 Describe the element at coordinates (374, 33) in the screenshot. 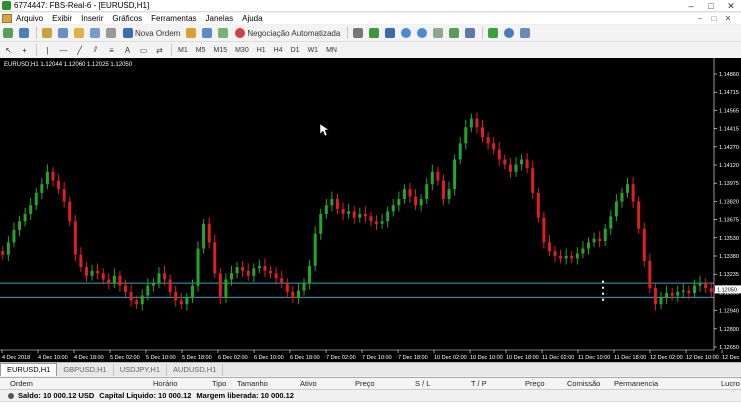

I see `candlestick-button` at that location.